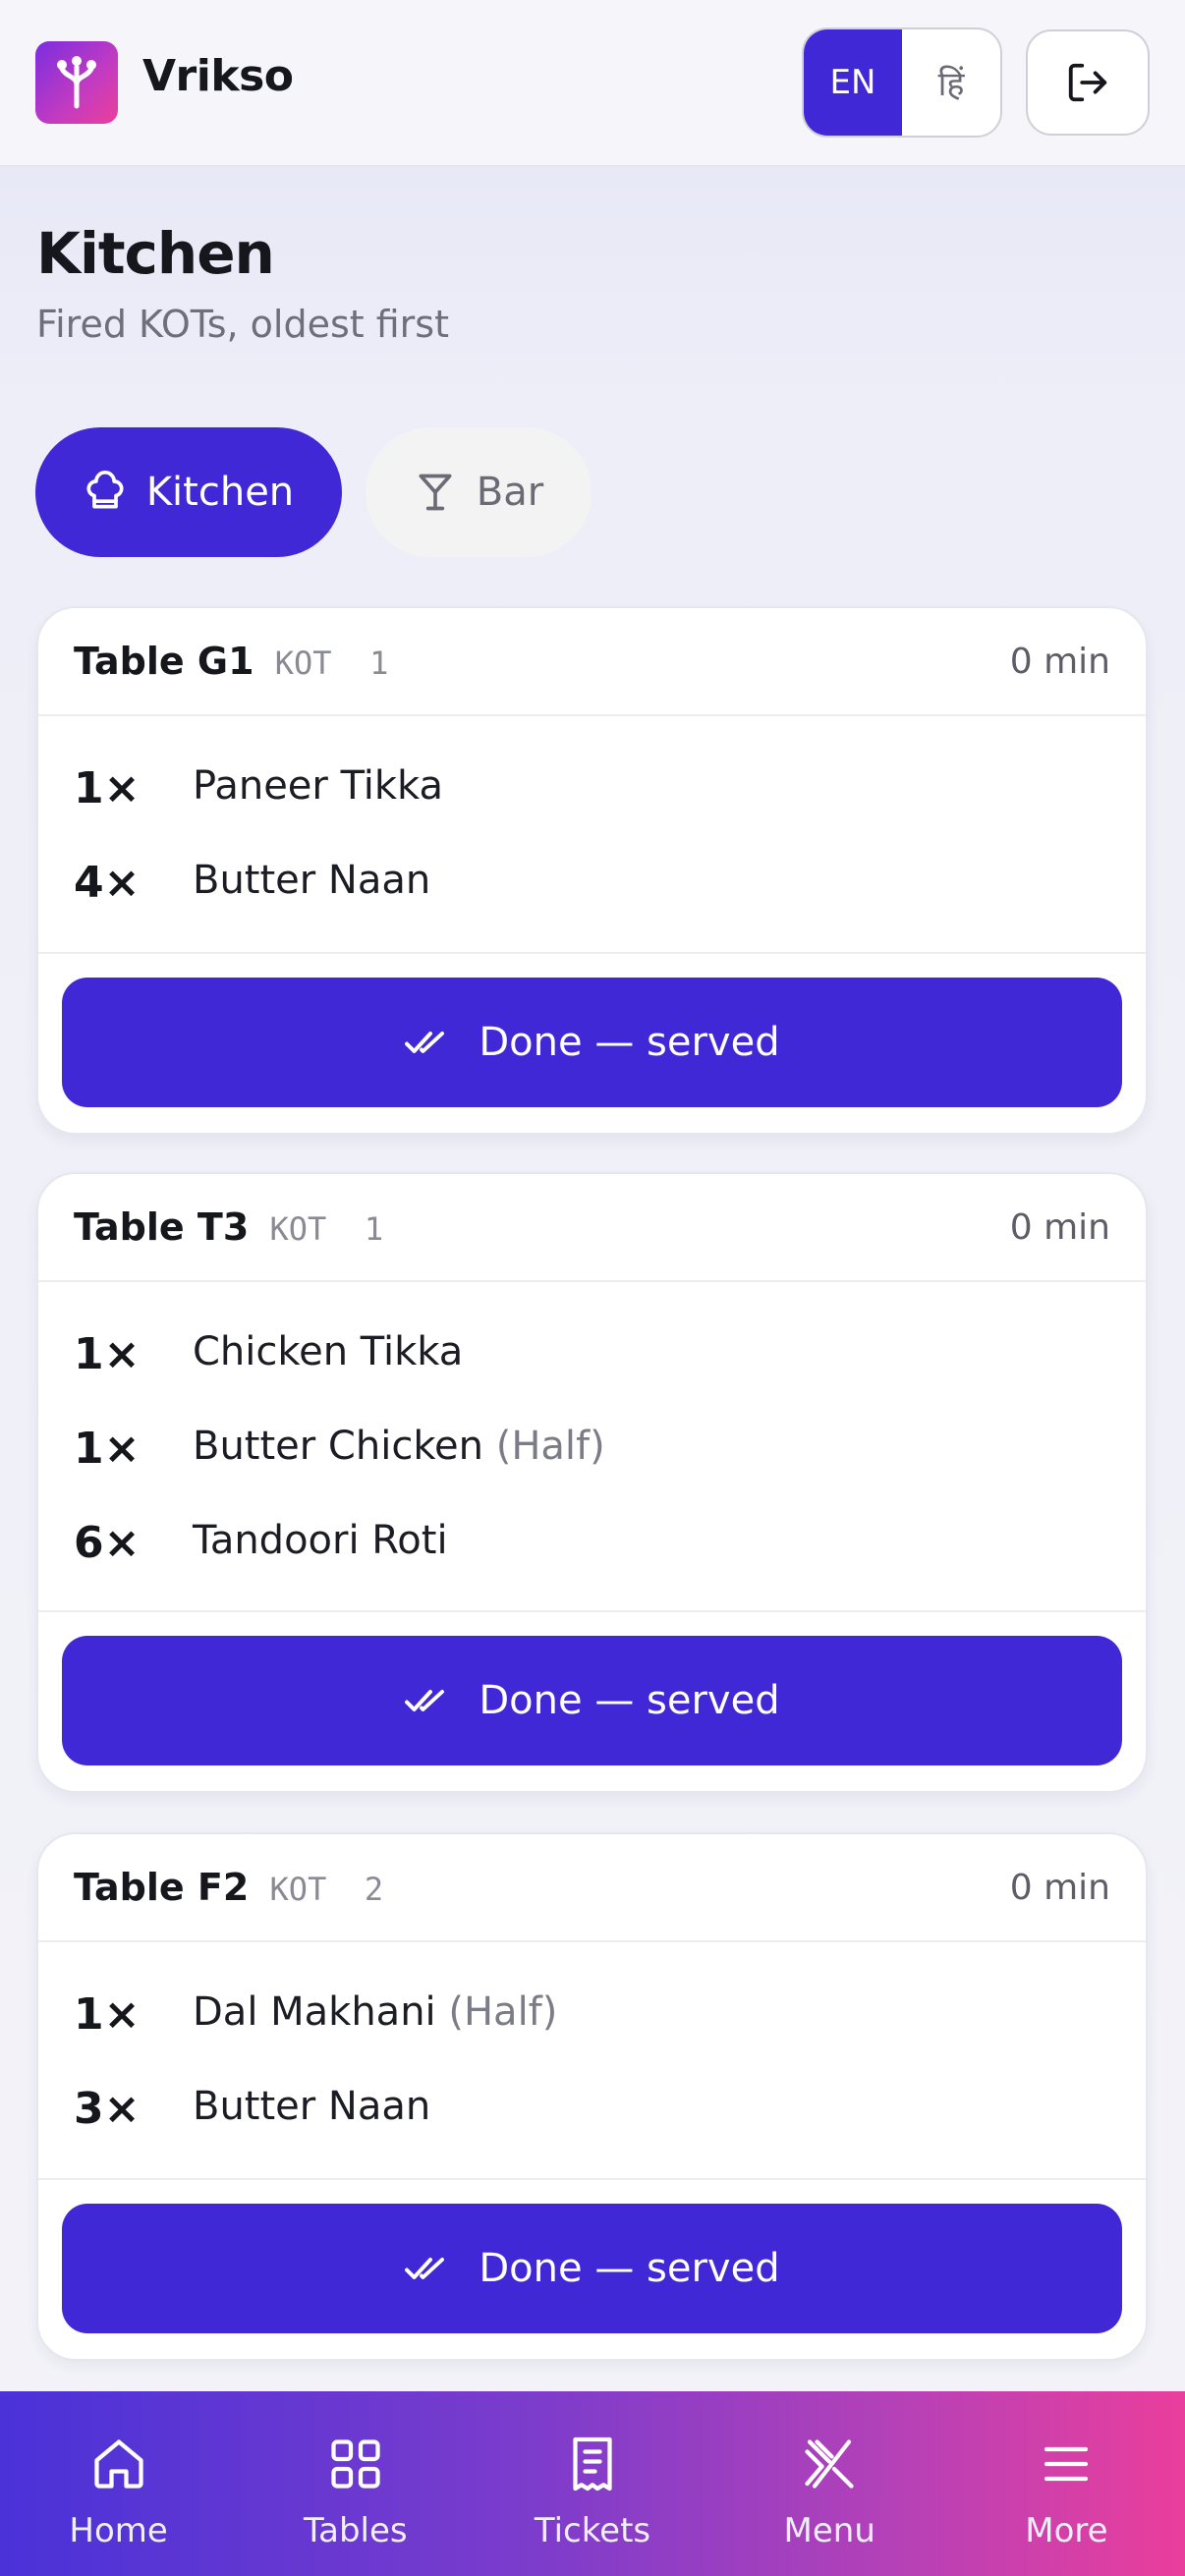 Image resolution: width=1185 pixels, height=2576 pixels. What do you see at coordinates (162, 1227) in the screenshot?
I see `table-name: Table T3` at bounding box center [162, 1227].